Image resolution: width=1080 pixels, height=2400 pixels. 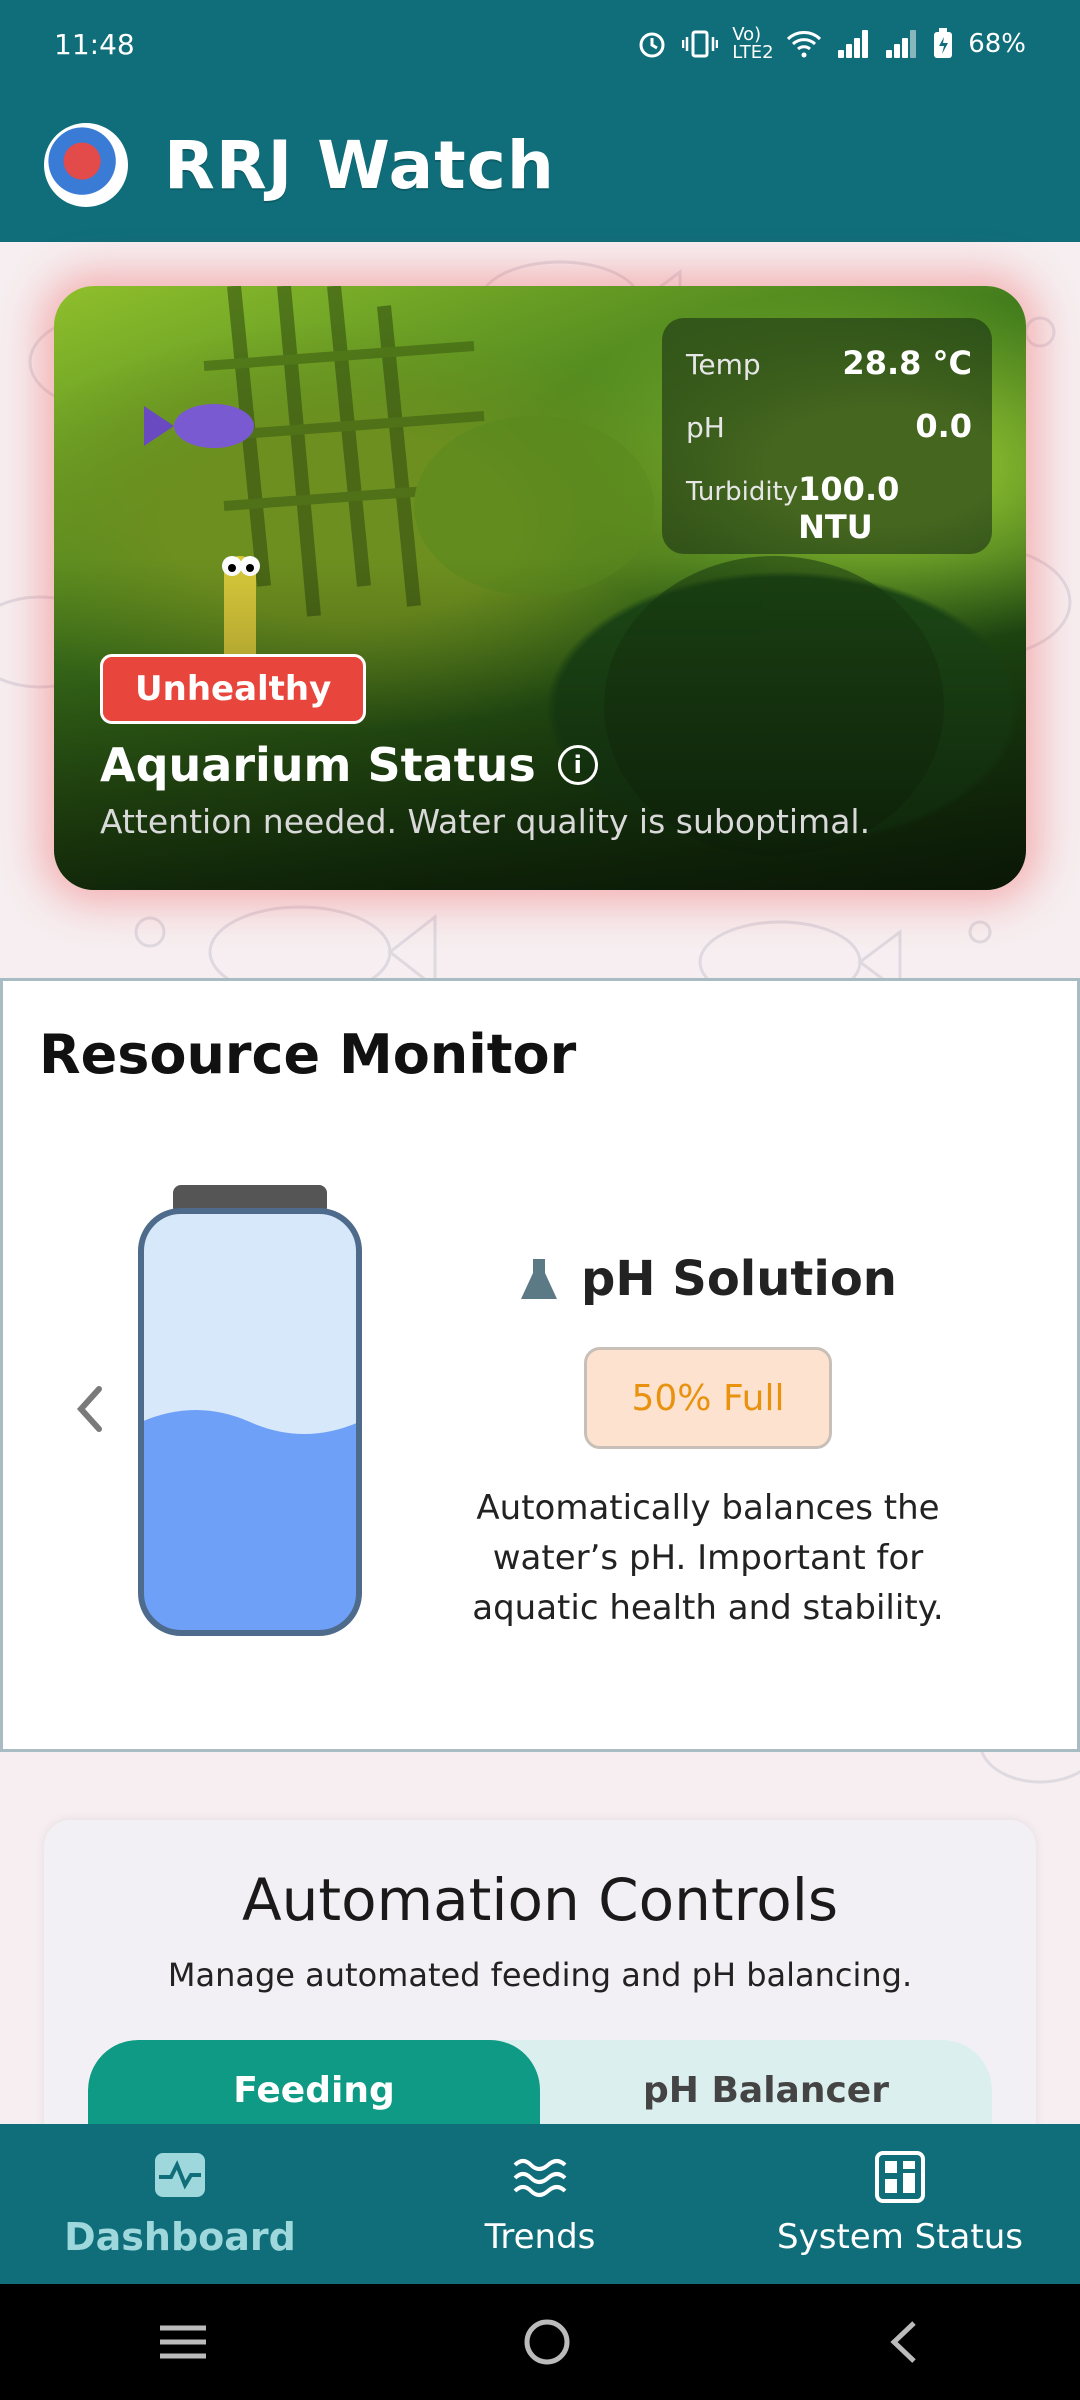 I want to click on reading-ph: pH 0.0, so click(x=829, y=438).